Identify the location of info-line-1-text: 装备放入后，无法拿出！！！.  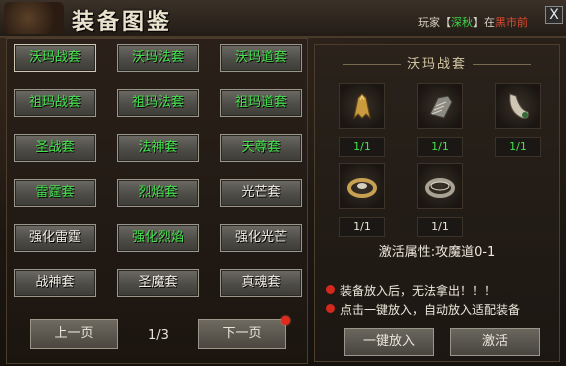
(418, 291).